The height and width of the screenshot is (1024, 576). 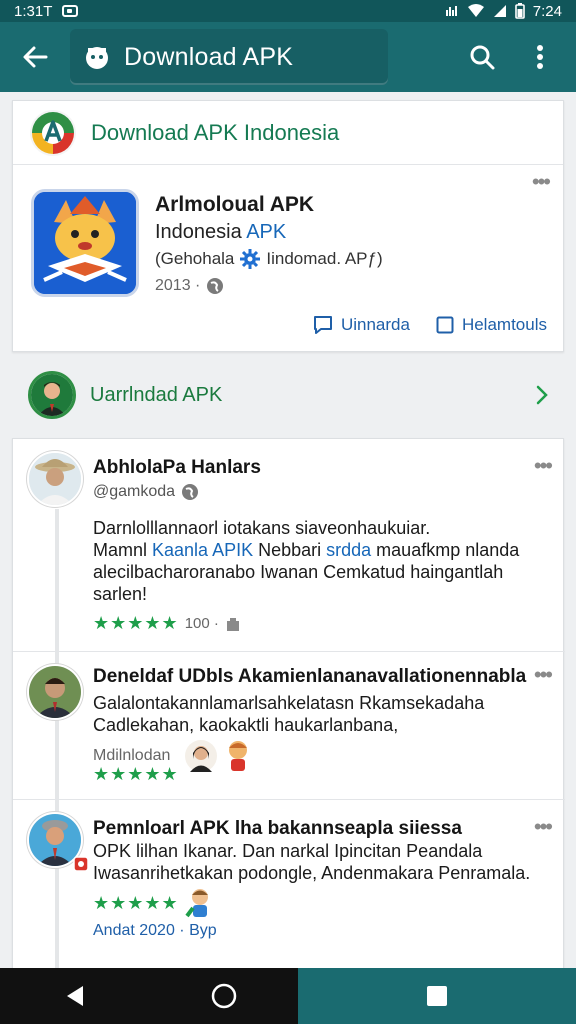 I want to click on wifi-icon, so click(x=475, y=10).